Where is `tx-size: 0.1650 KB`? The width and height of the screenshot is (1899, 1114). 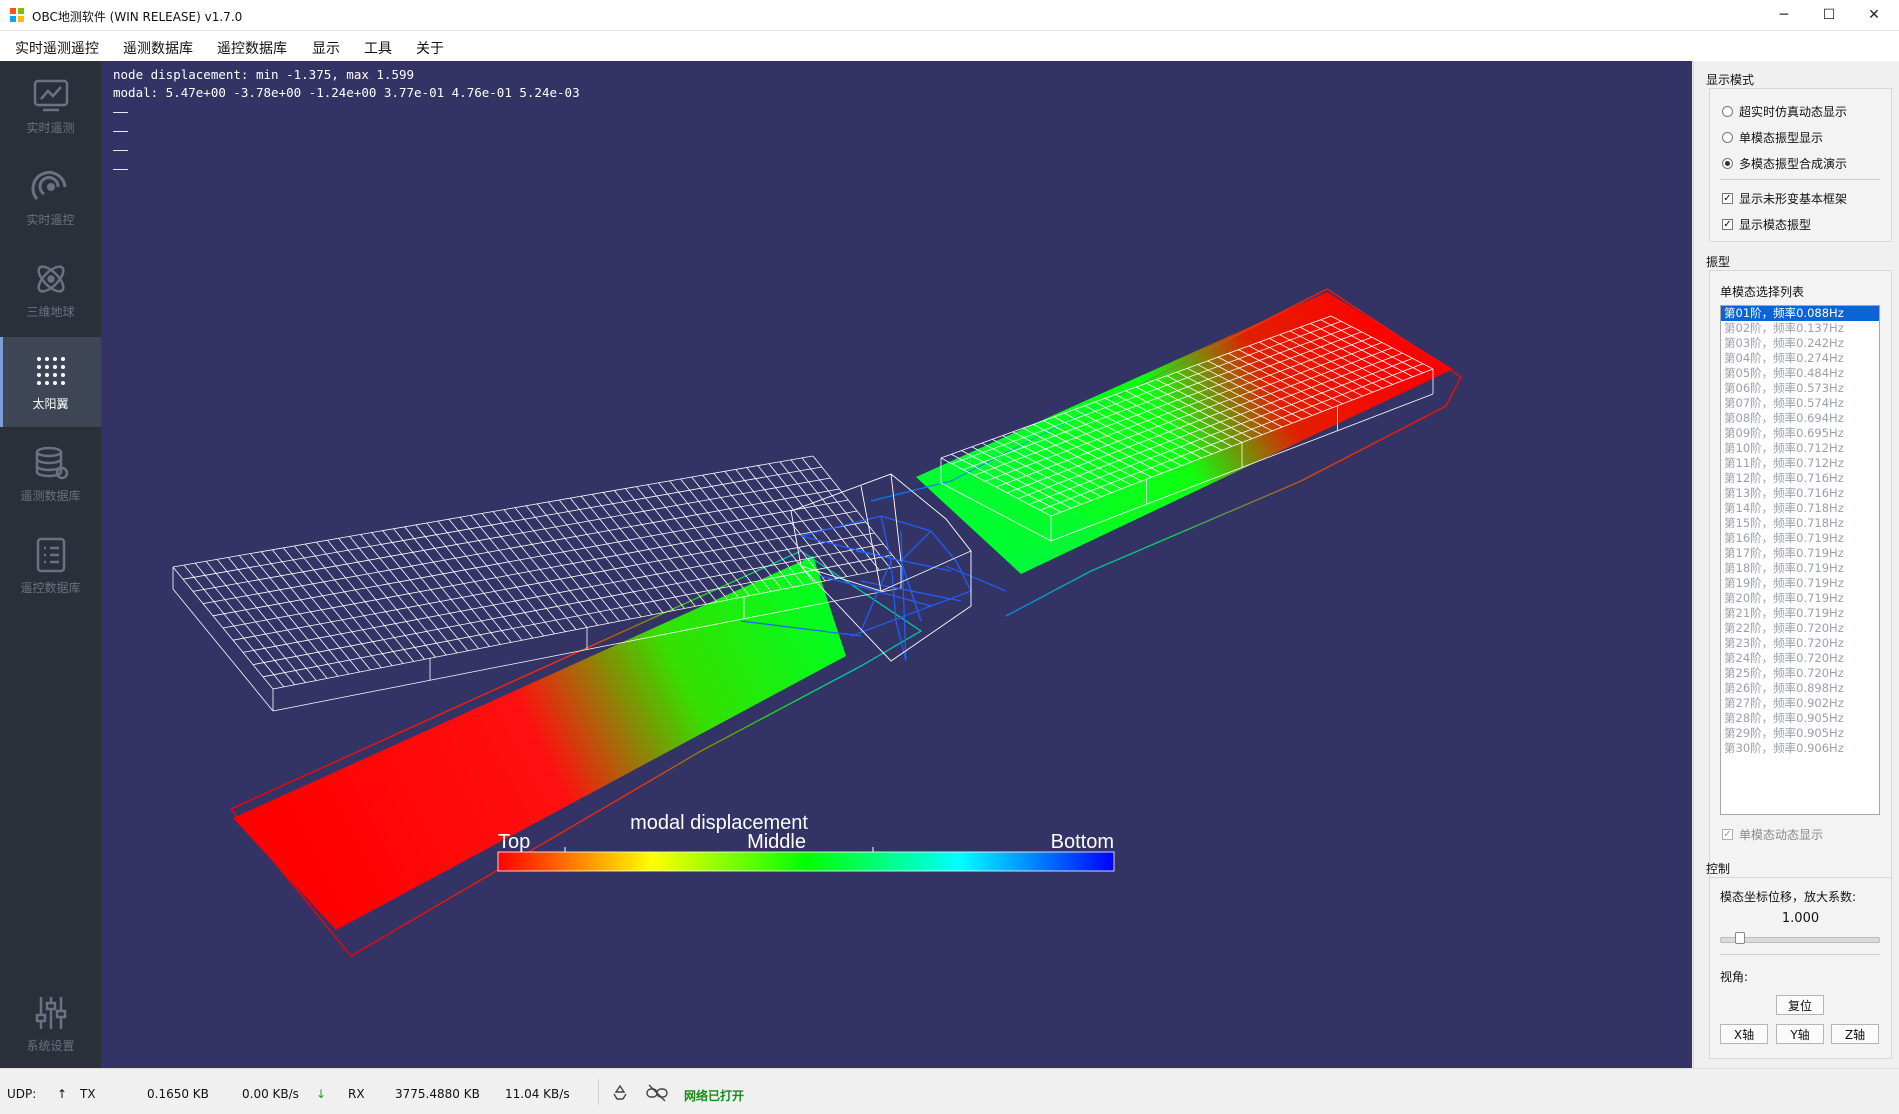
tx-size: 0.1650 KB is located at coordinates (178, 1094).